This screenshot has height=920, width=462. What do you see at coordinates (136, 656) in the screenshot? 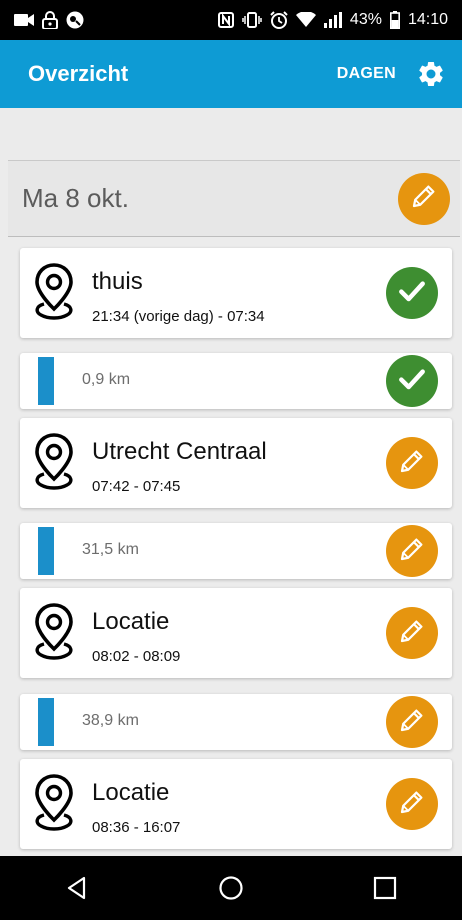
I see `location-time: 08:02 - 08:09` at bounding box center [136, 656].